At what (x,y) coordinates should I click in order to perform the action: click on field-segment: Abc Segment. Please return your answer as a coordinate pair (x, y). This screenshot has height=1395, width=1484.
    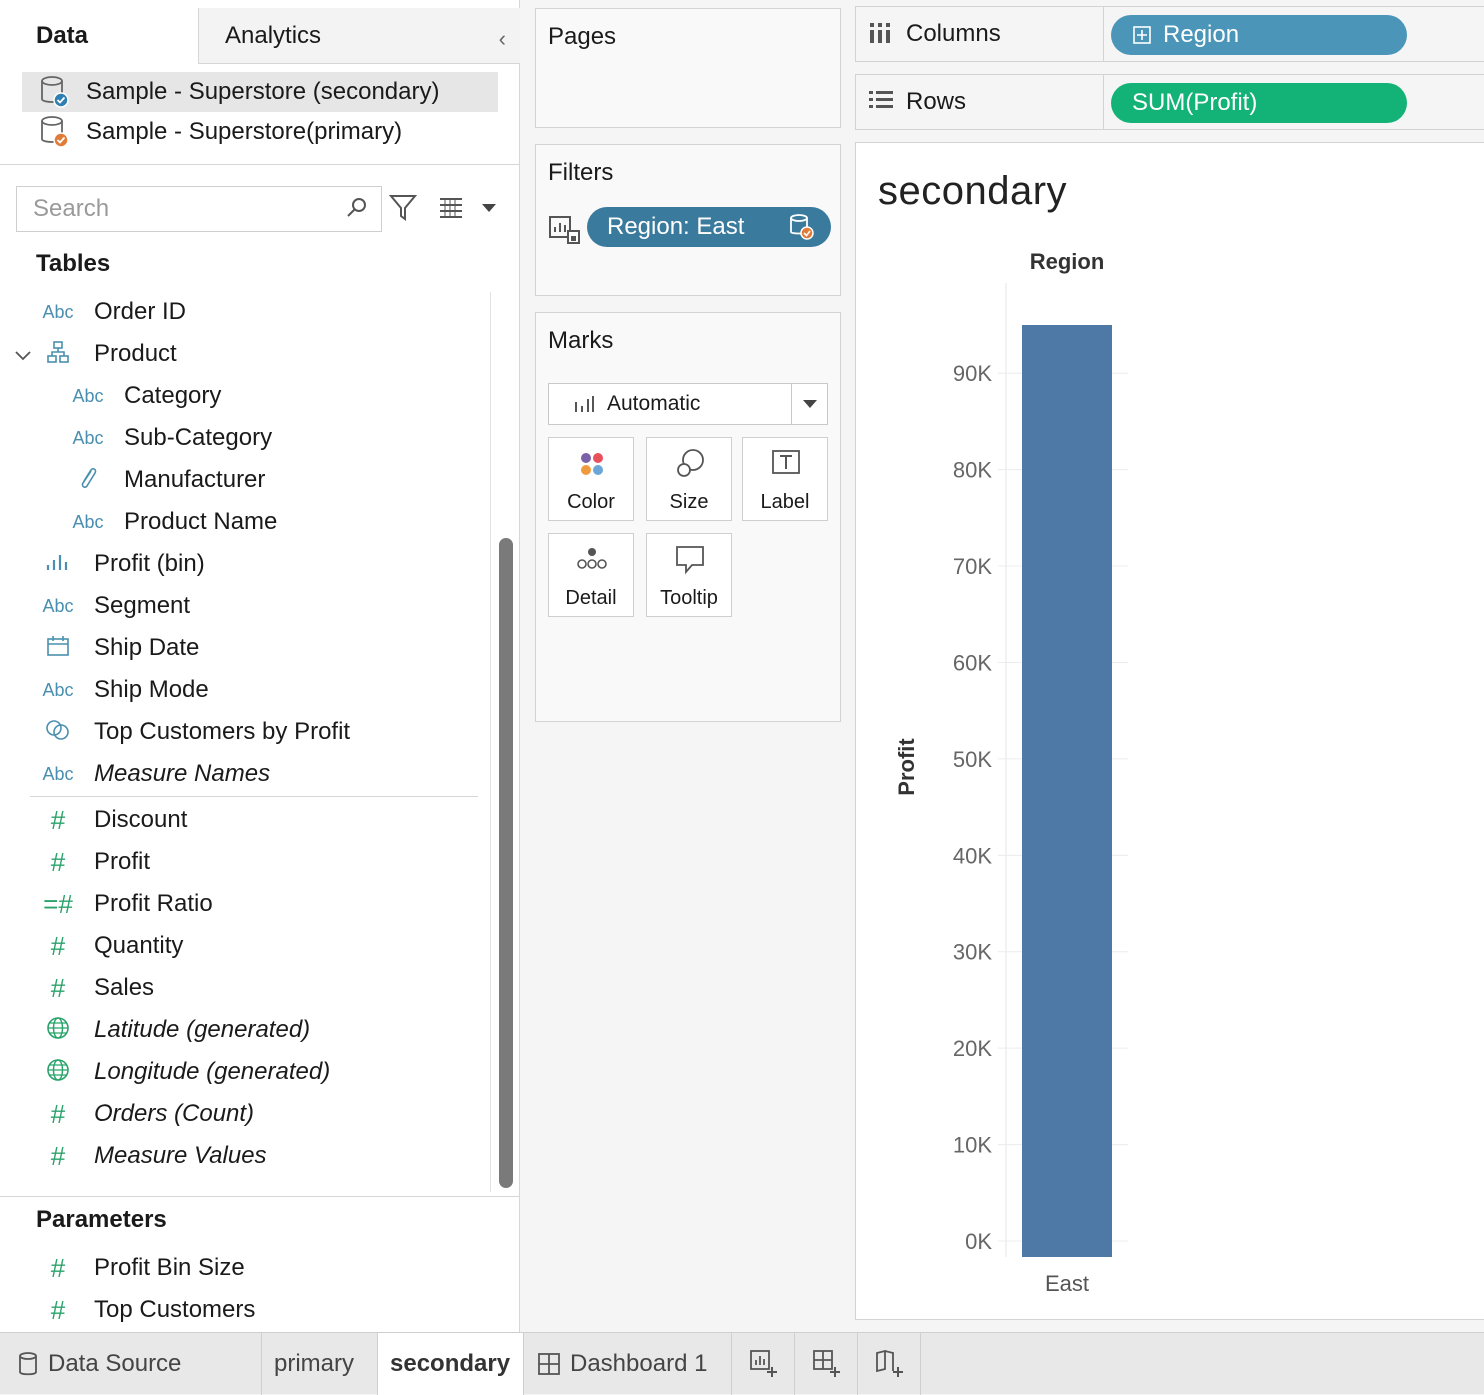
    Looking at the image, I should click on (240, 606).